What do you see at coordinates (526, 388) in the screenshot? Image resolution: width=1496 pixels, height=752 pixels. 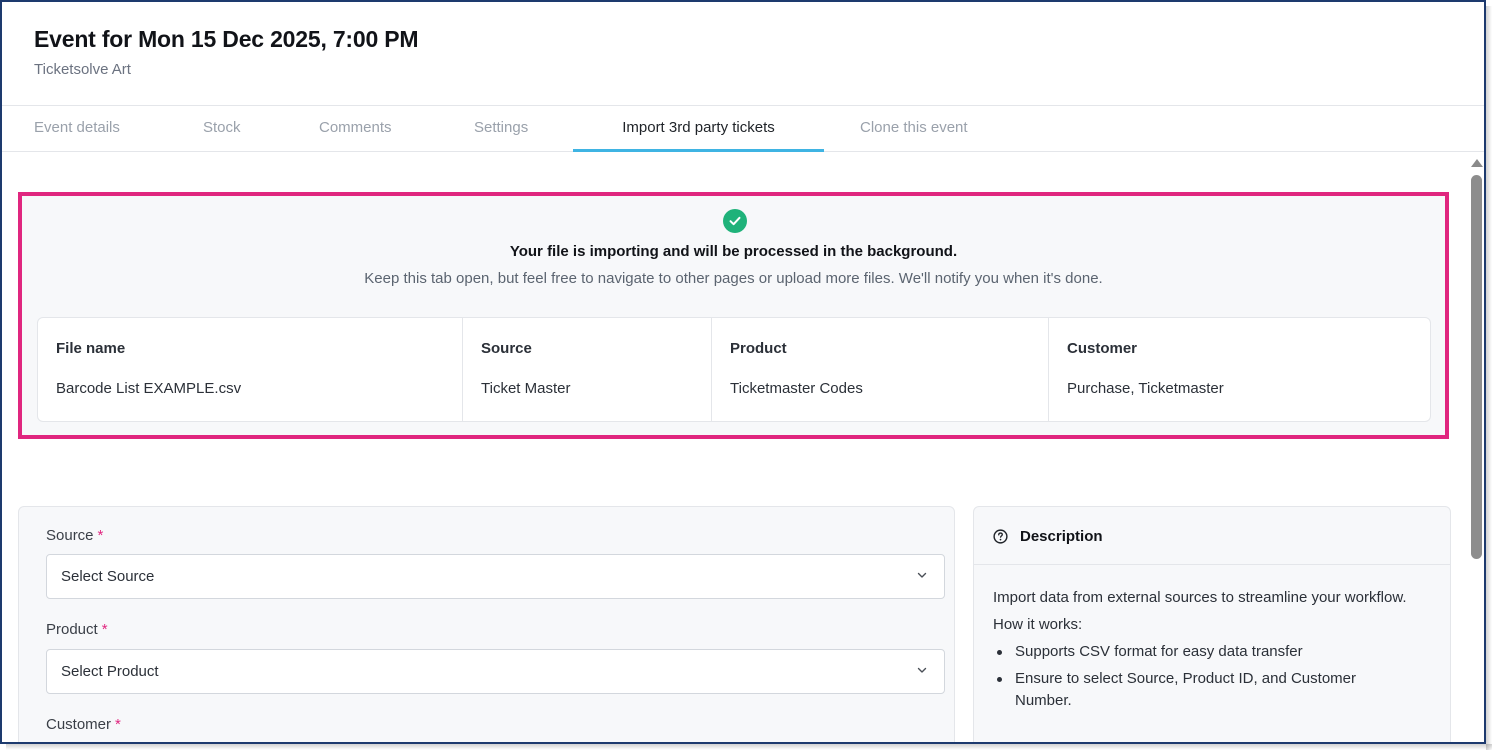 I see `summary-value: Ticket Master` at bounding box center [526, 388].